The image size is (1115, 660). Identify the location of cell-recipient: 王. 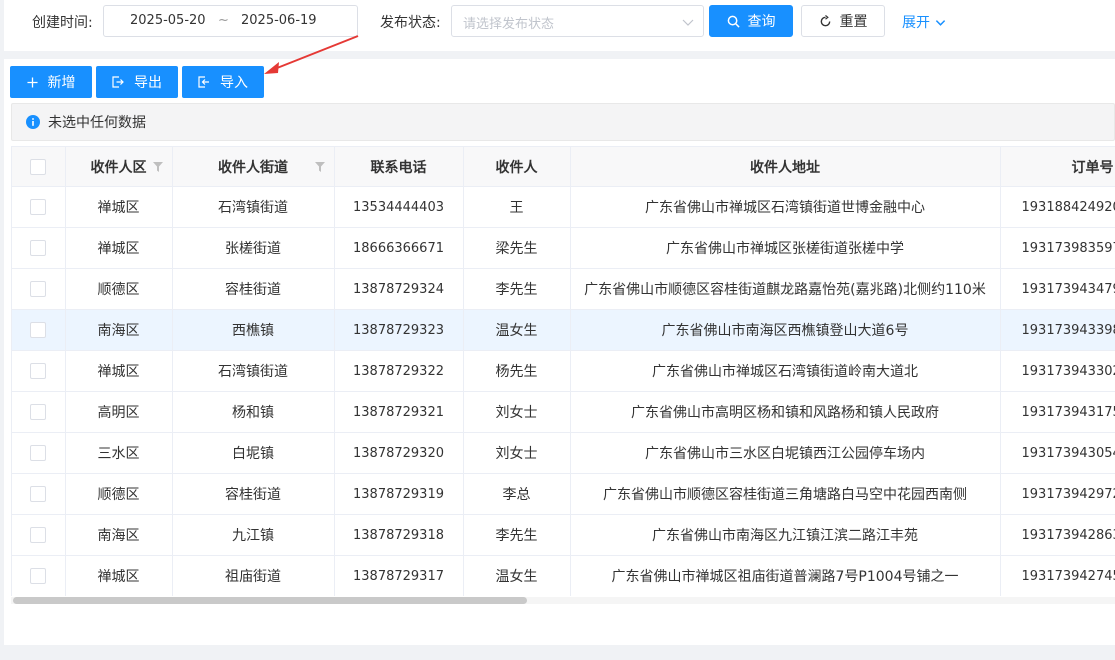
(517, 207).